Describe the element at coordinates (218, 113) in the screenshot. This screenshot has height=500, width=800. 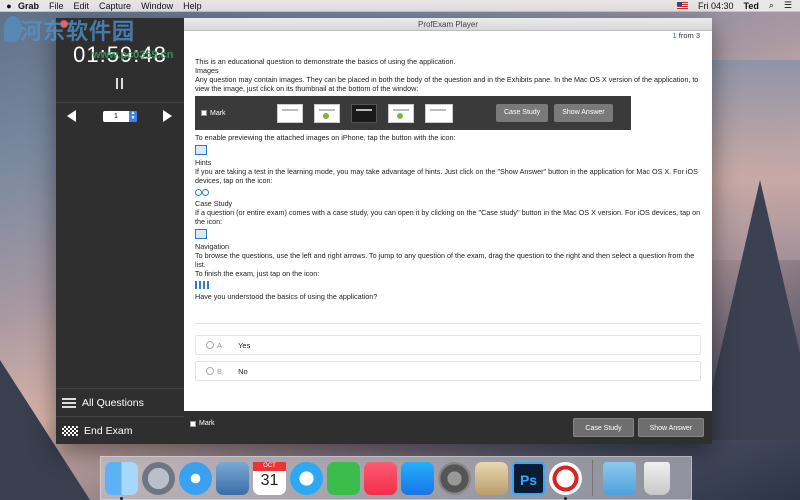
I see `demo-mark-label: Mark` at that location.